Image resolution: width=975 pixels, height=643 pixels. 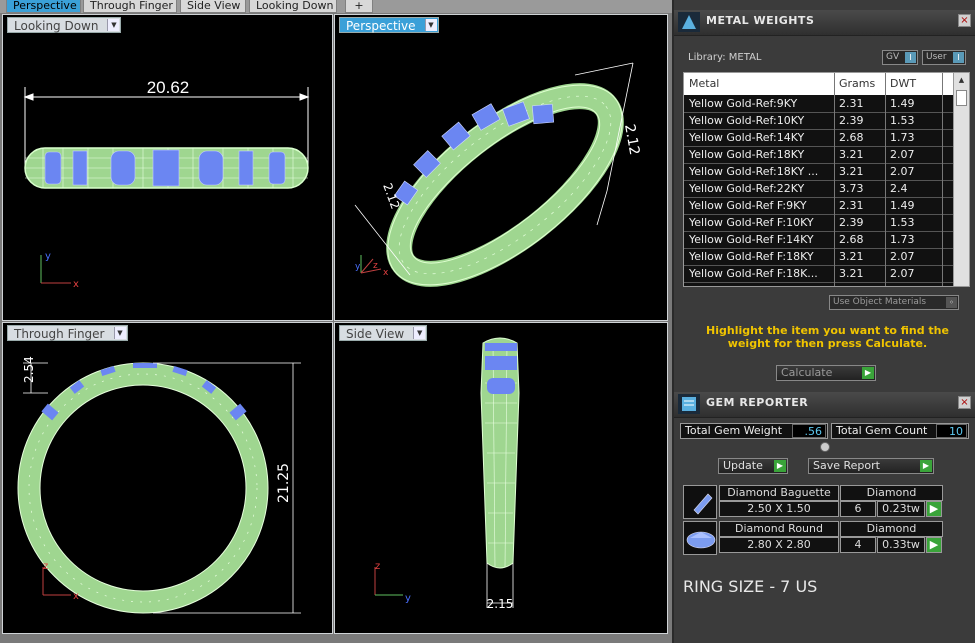 What do you see at coordinates (700, 502) in the screenshot?
I see `baguette-gem-icon` at bounding box center [700, 502].